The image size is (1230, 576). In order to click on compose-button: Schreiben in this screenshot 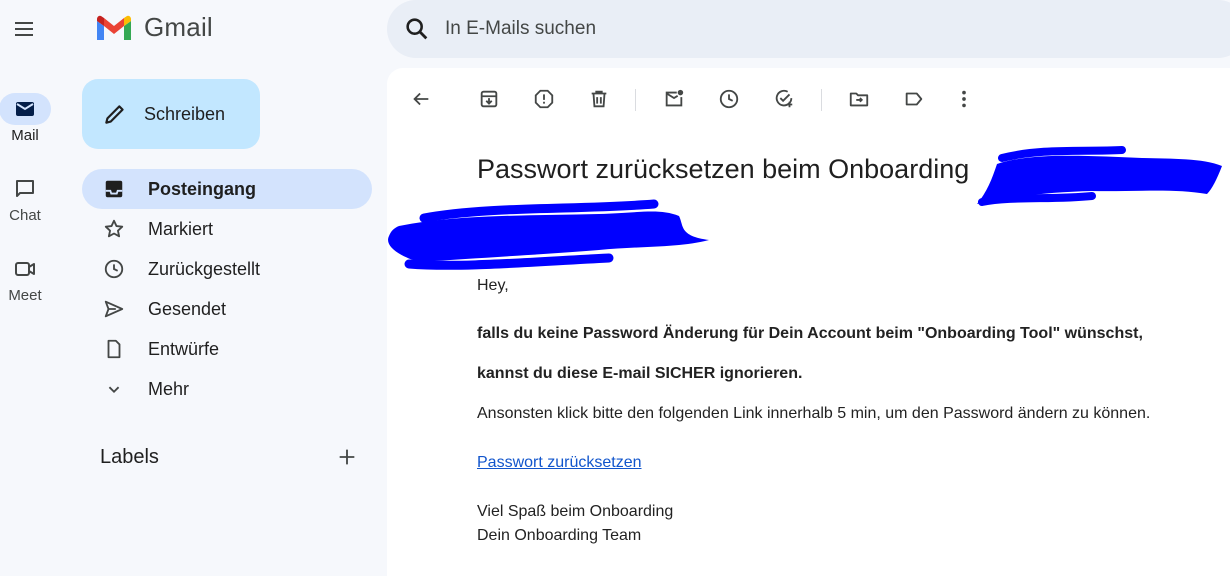, I will do `click(171, 114)`.